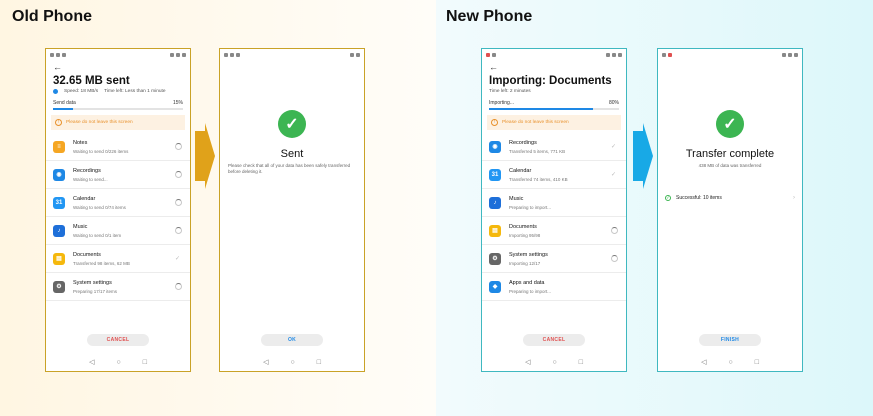 Image resolution: width=873 pixels, height=416 pixels. Describe the element at coordinates (118, 287) in the screenshot. I see `list-item: ⚙ System settings Preparing 17/17 items` at that location.